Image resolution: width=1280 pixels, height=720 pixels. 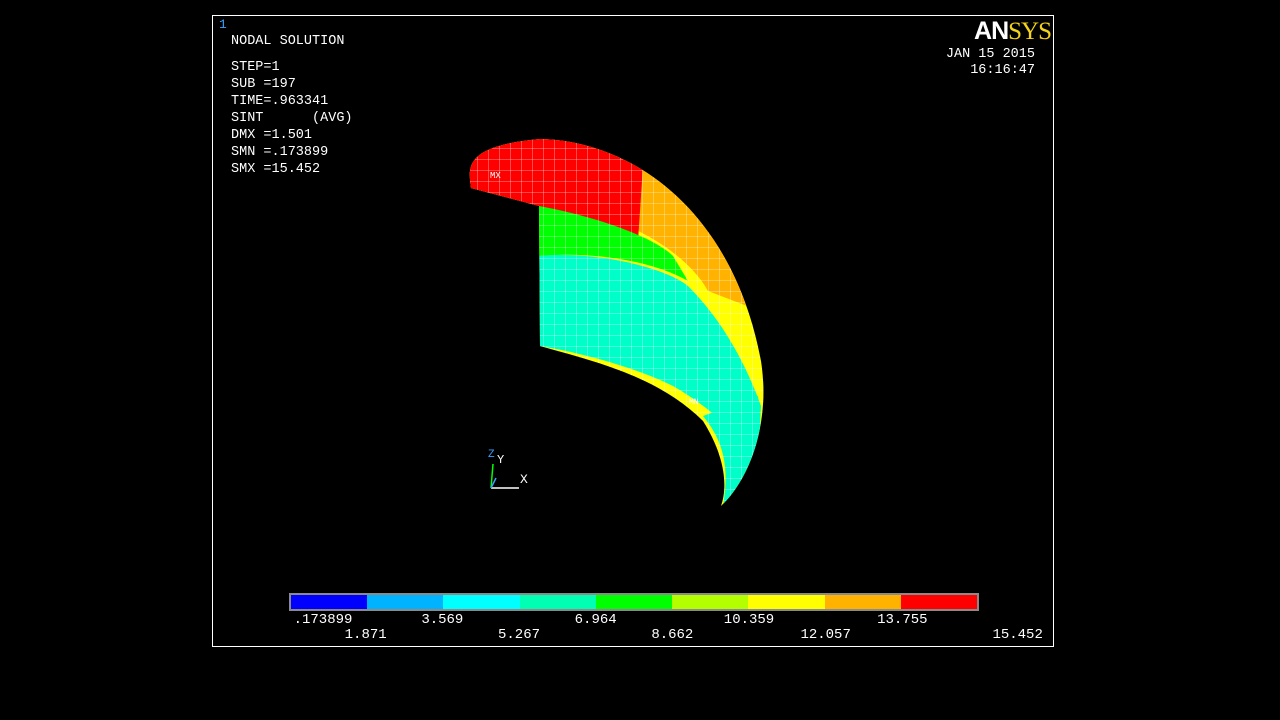 I want to click on triad-y: Y, so click(x=500, y=460).